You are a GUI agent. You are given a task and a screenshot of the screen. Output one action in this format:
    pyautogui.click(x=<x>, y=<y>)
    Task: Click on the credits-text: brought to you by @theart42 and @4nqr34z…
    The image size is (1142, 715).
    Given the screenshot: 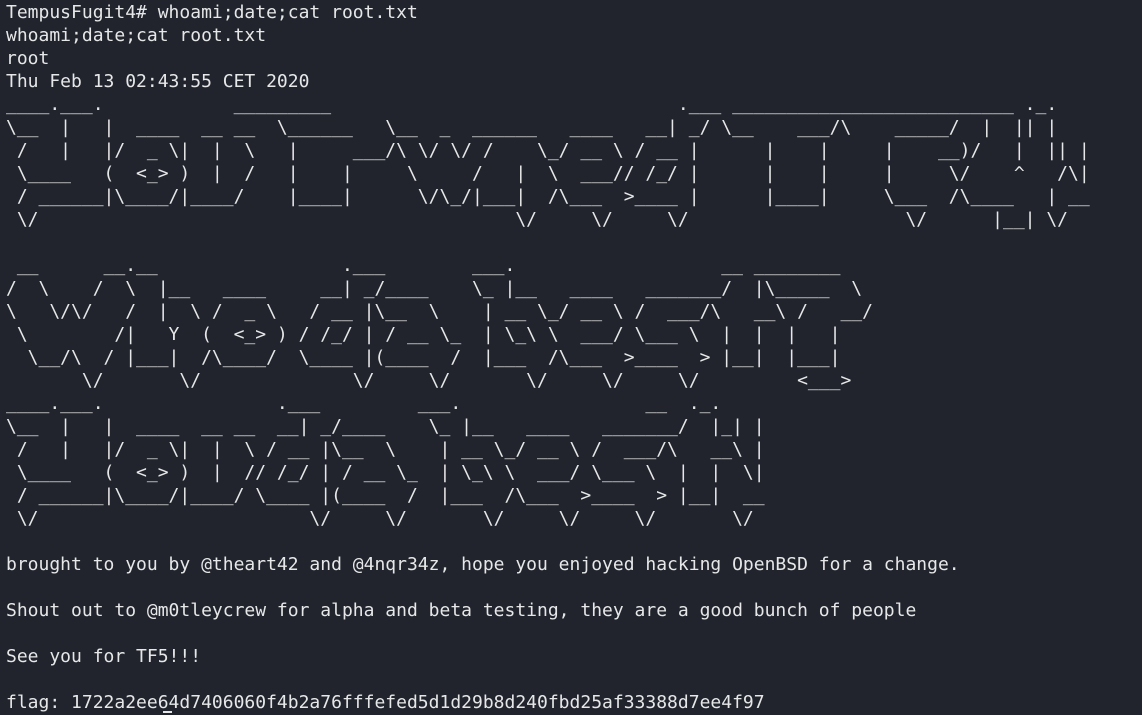 What is the action you would take?
    pyautogui.click(x=483, y=564)
    